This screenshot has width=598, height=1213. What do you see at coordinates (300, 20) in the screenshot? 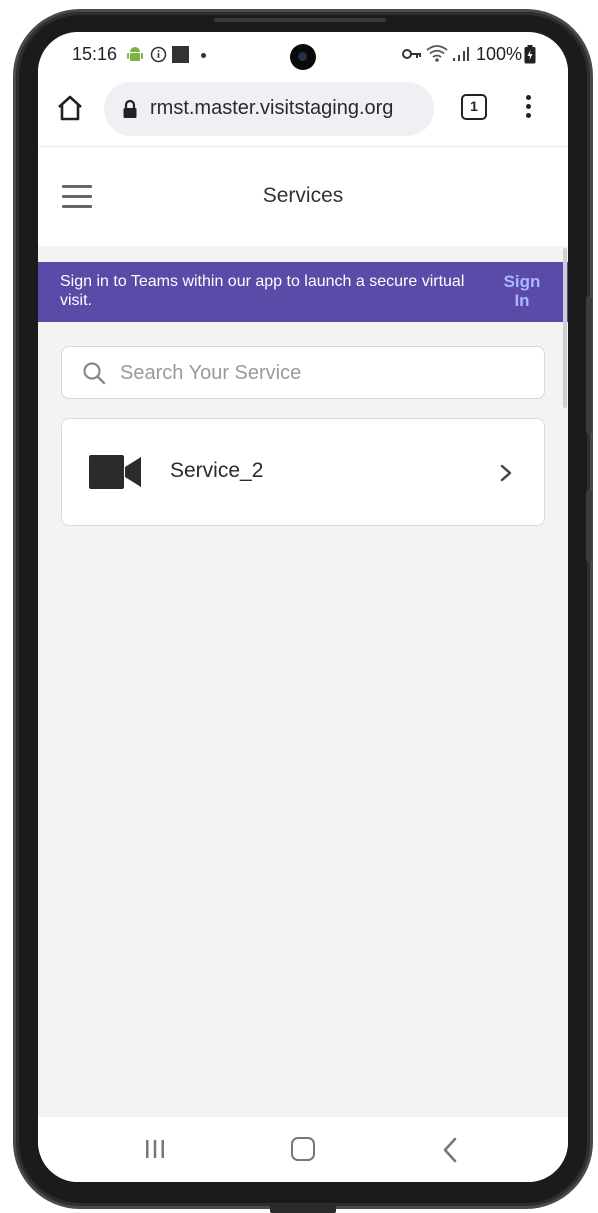
I see `phone-speaker` at bounding box center [300, 20].